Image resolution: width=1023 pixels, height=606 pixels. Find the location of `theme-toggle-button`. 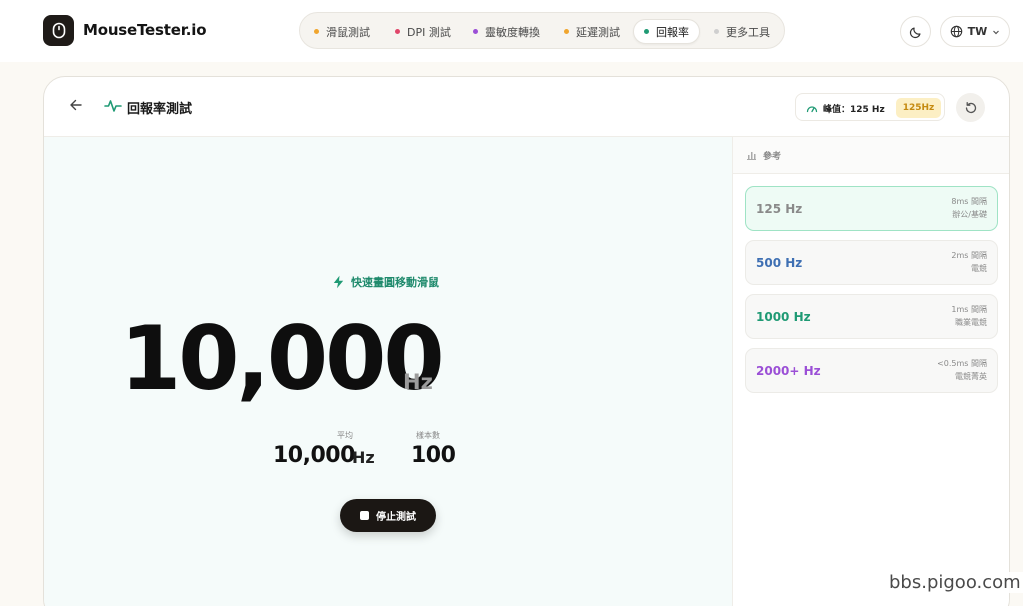

theme-toggle-button is located at coordinates (915, 31).